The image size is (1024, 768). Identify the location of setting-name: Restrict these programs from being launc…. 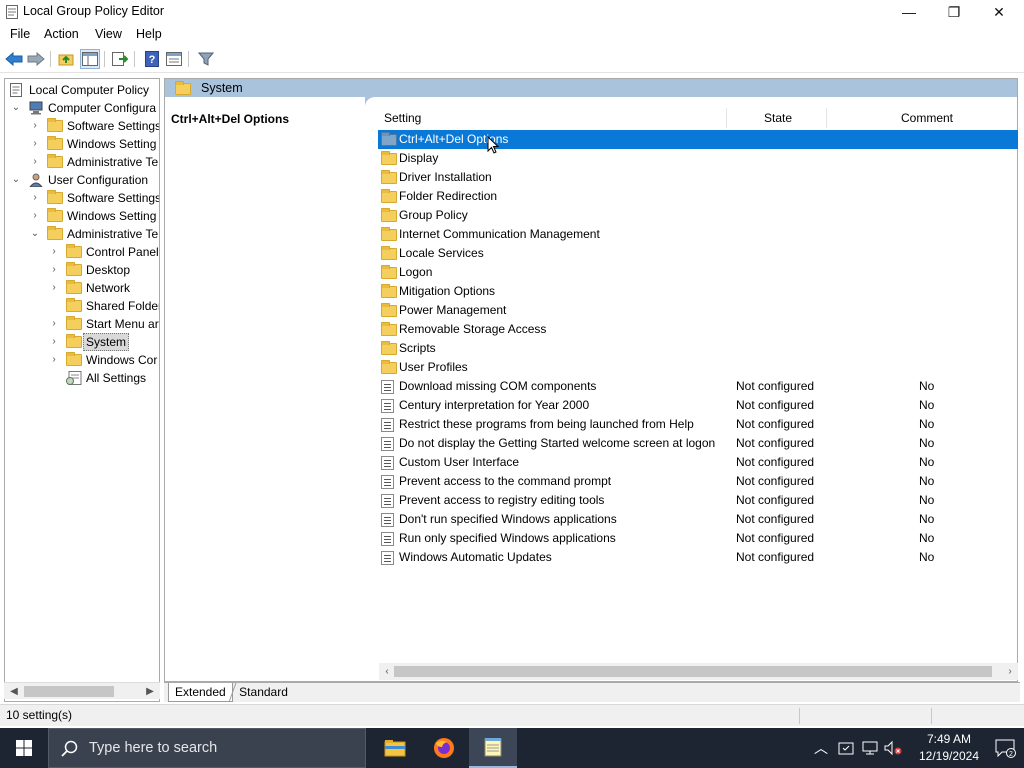
(546, 424).